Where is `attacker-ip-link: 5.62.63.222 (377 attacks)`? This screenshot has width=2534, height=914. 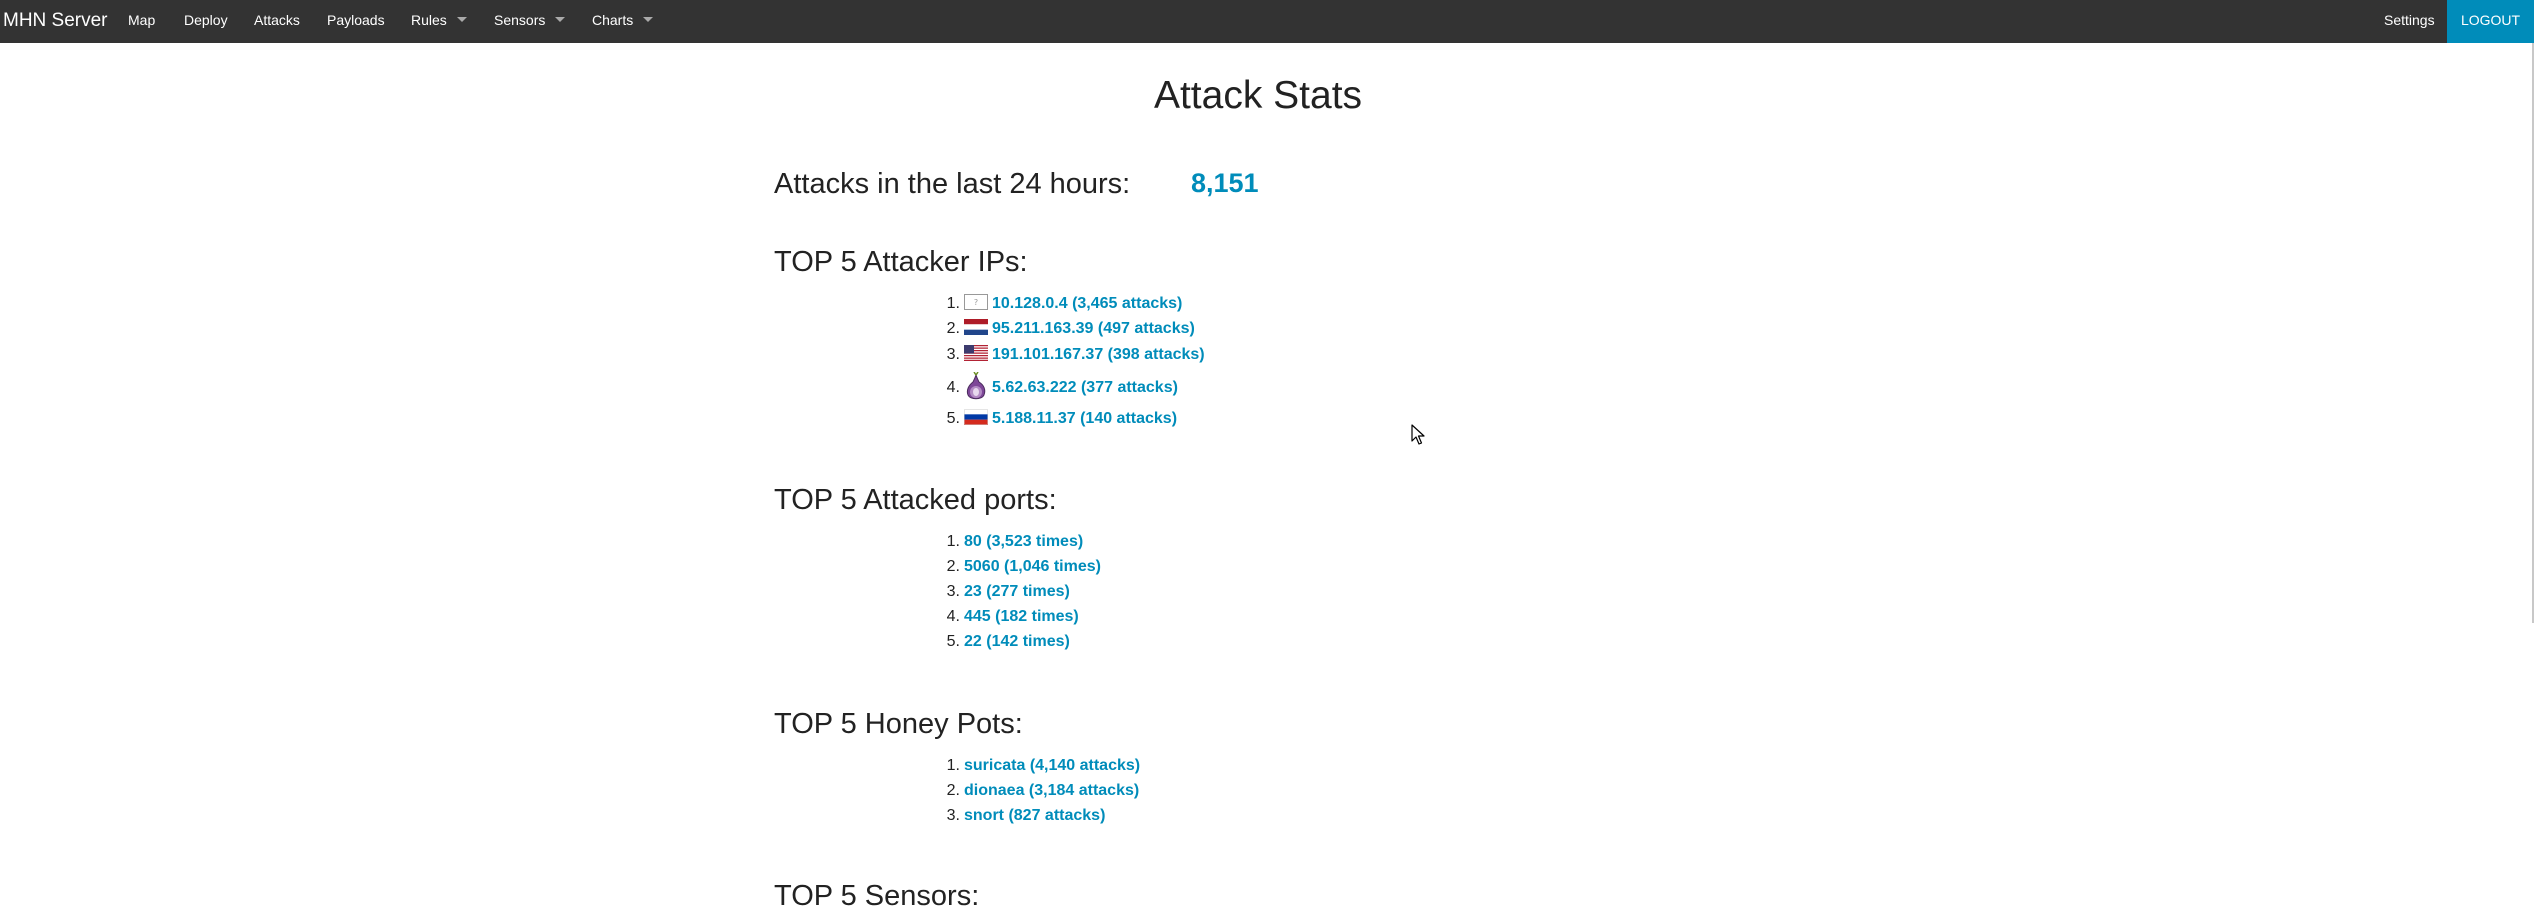
attacker-ip-link: 5.62.63.222 (377 attacks) is located at coordinates (1085, 387).